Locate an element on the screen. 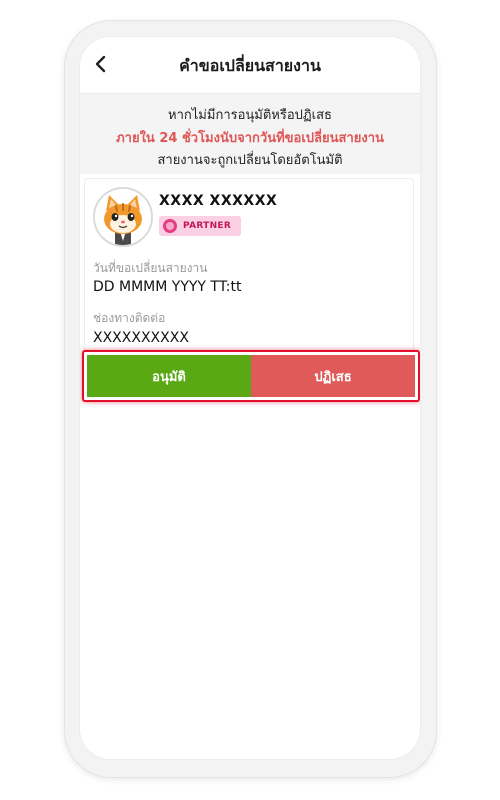 The image size is (500, 800). notice-line-3: สายงานจะถูกเปลี่ยนโดยอัตโนมัติ is located at coordinates (250, 160).